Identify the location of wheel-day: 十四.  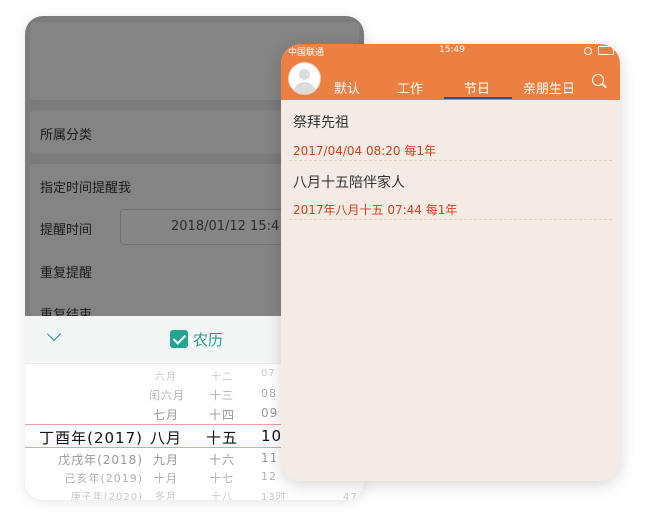
(221, 415).